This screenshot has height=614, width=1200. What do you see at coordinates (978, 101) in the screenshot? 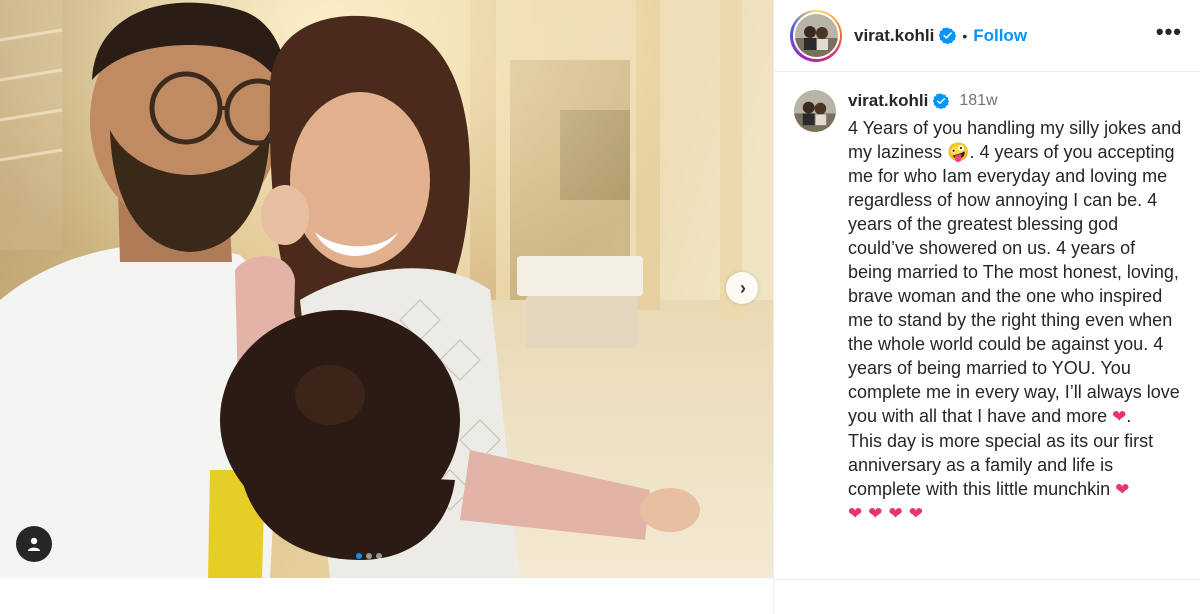
I see `post-timestamp: 181w` at bounding box center [978, 101].